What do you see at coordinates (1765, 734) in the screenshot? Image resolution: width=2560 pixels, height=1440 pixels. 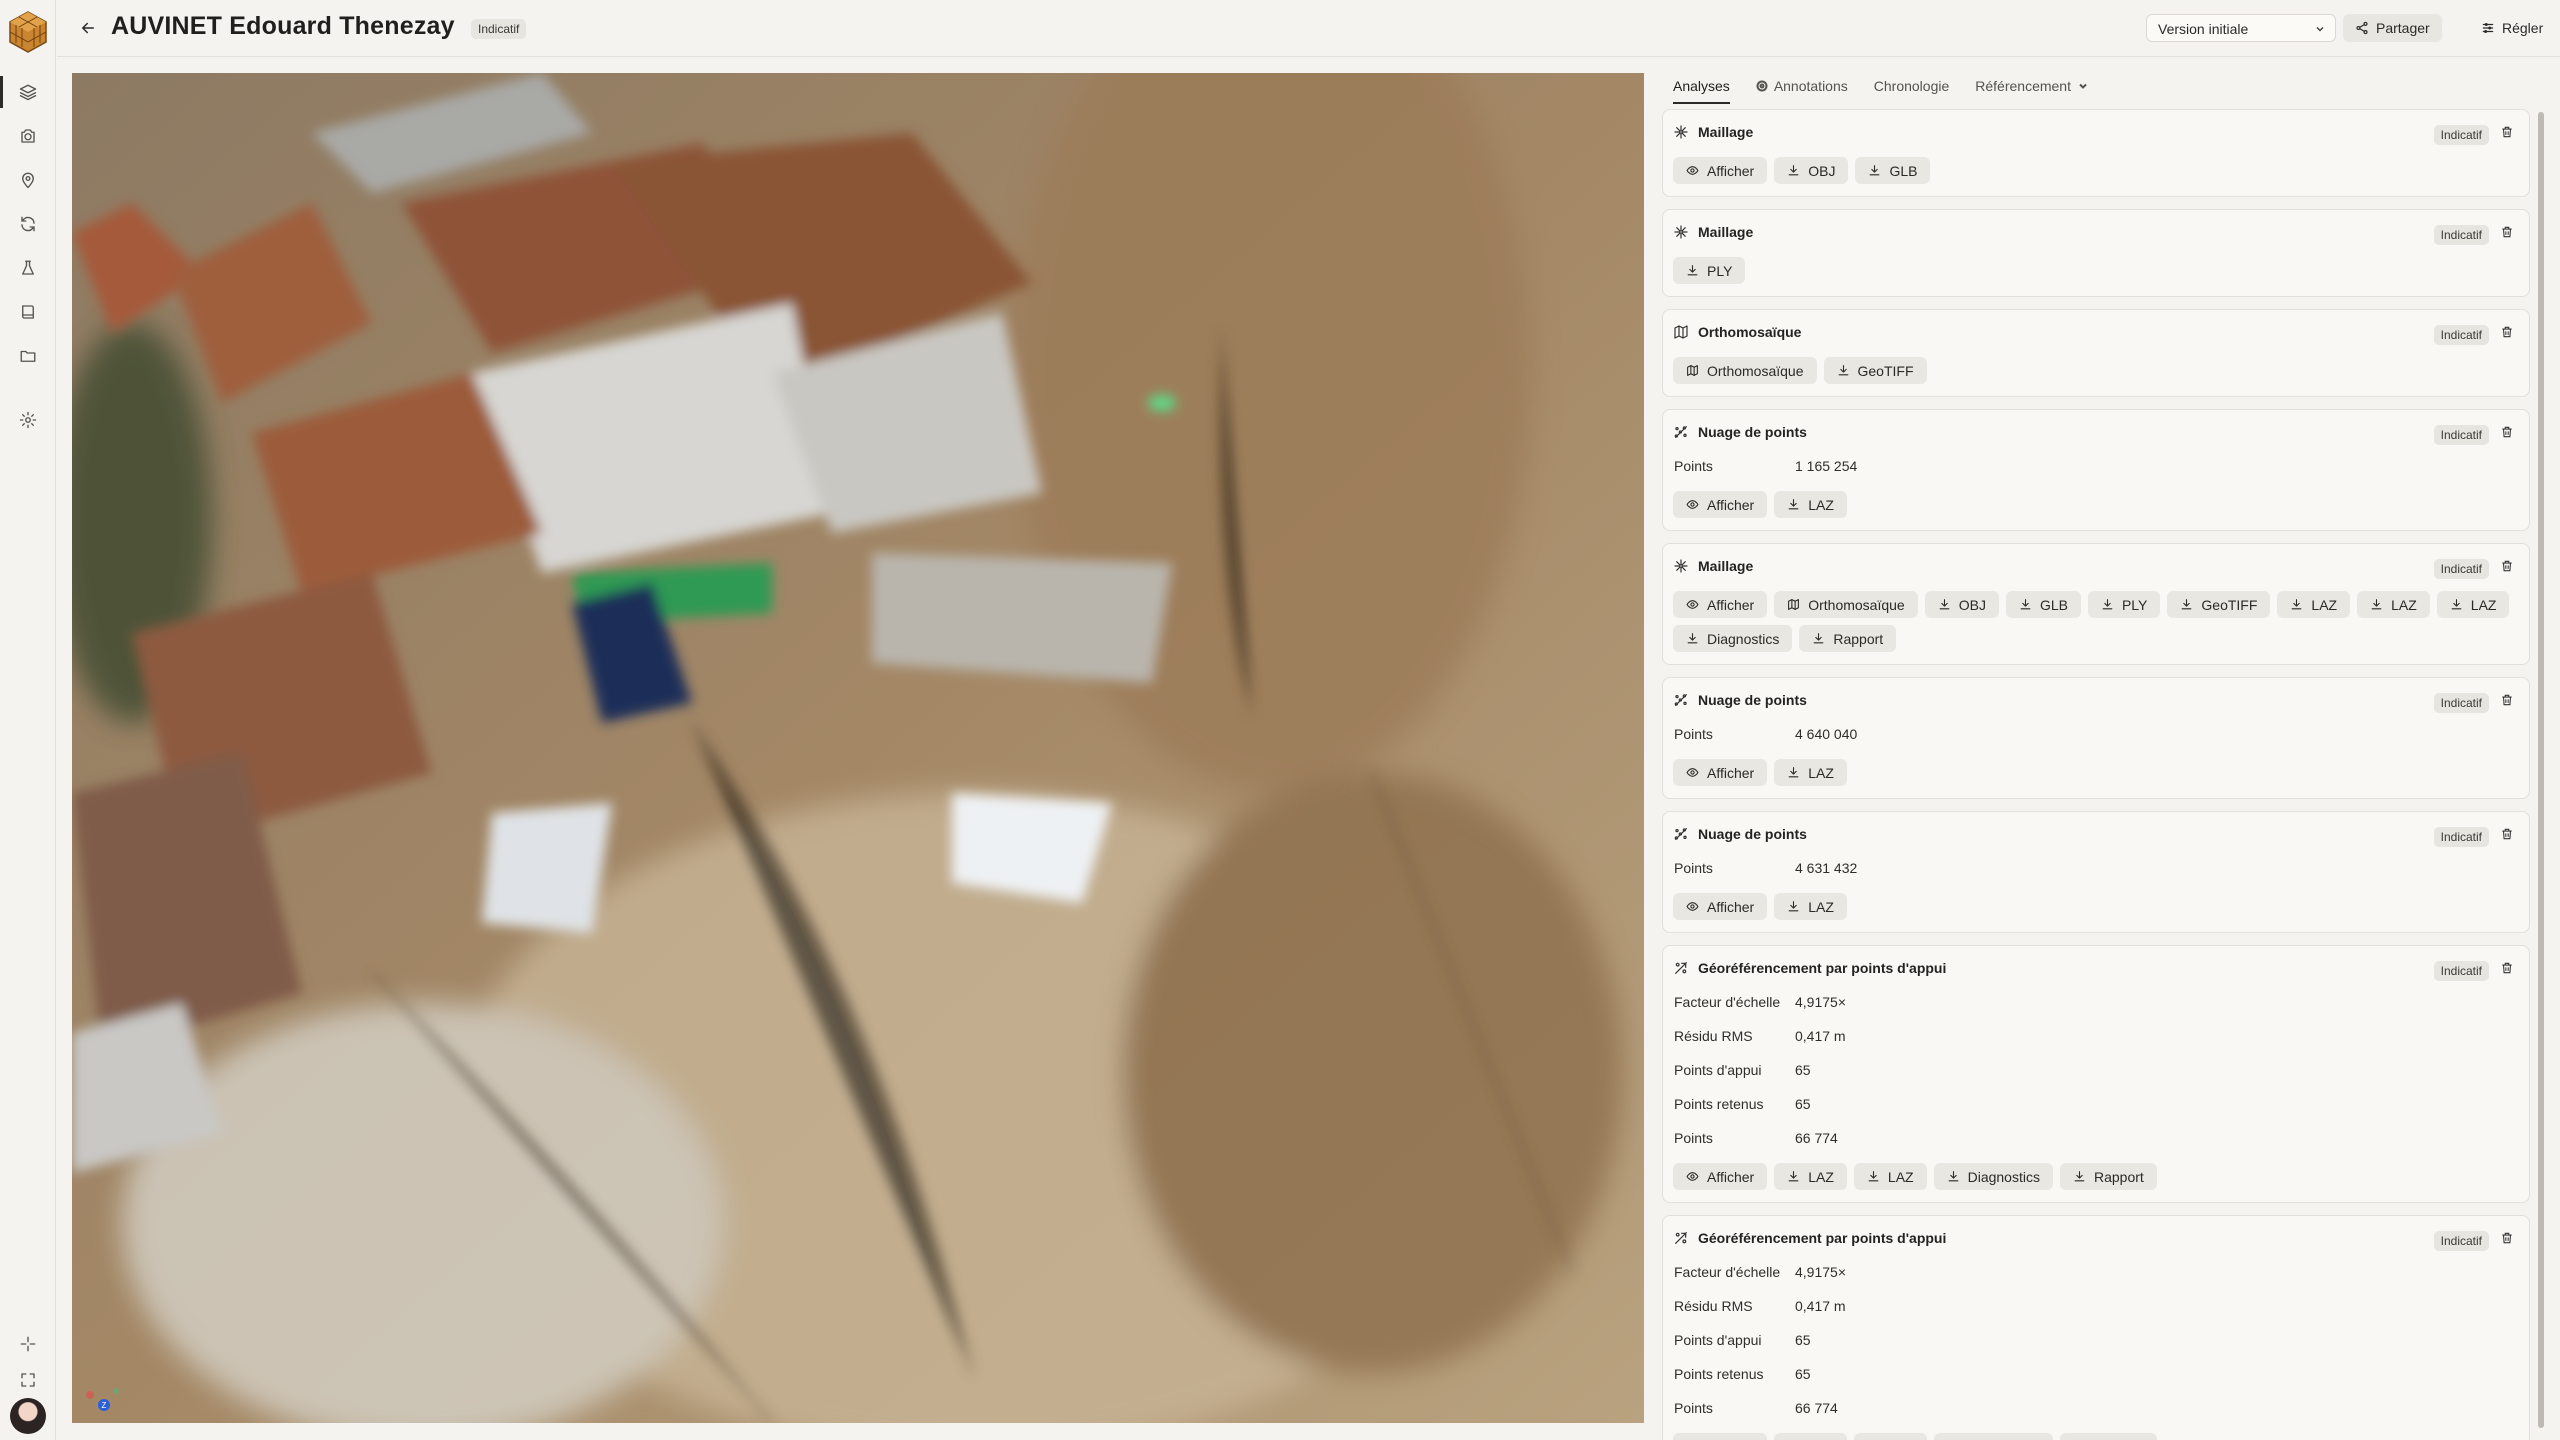 I see `card-properties: Points 4 640 040` at bounding box center [1765, 734].